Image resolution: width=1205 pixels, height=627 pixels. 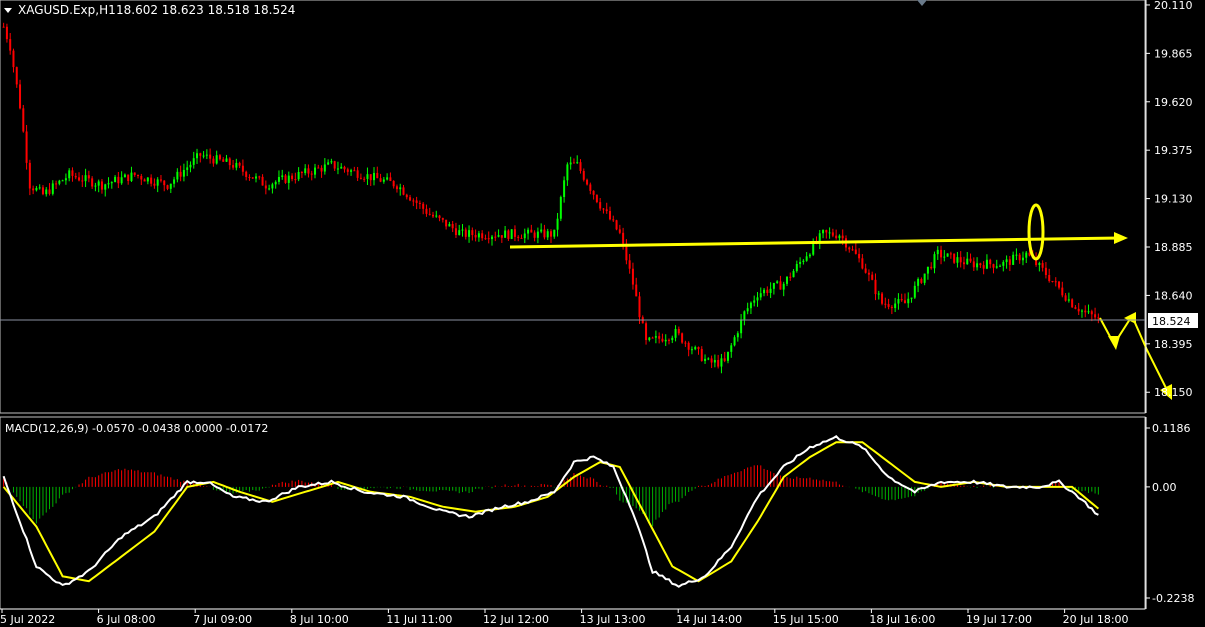 I want to click on time-tick-label: 13 Jul 13:00, so click(x=613, y=619).